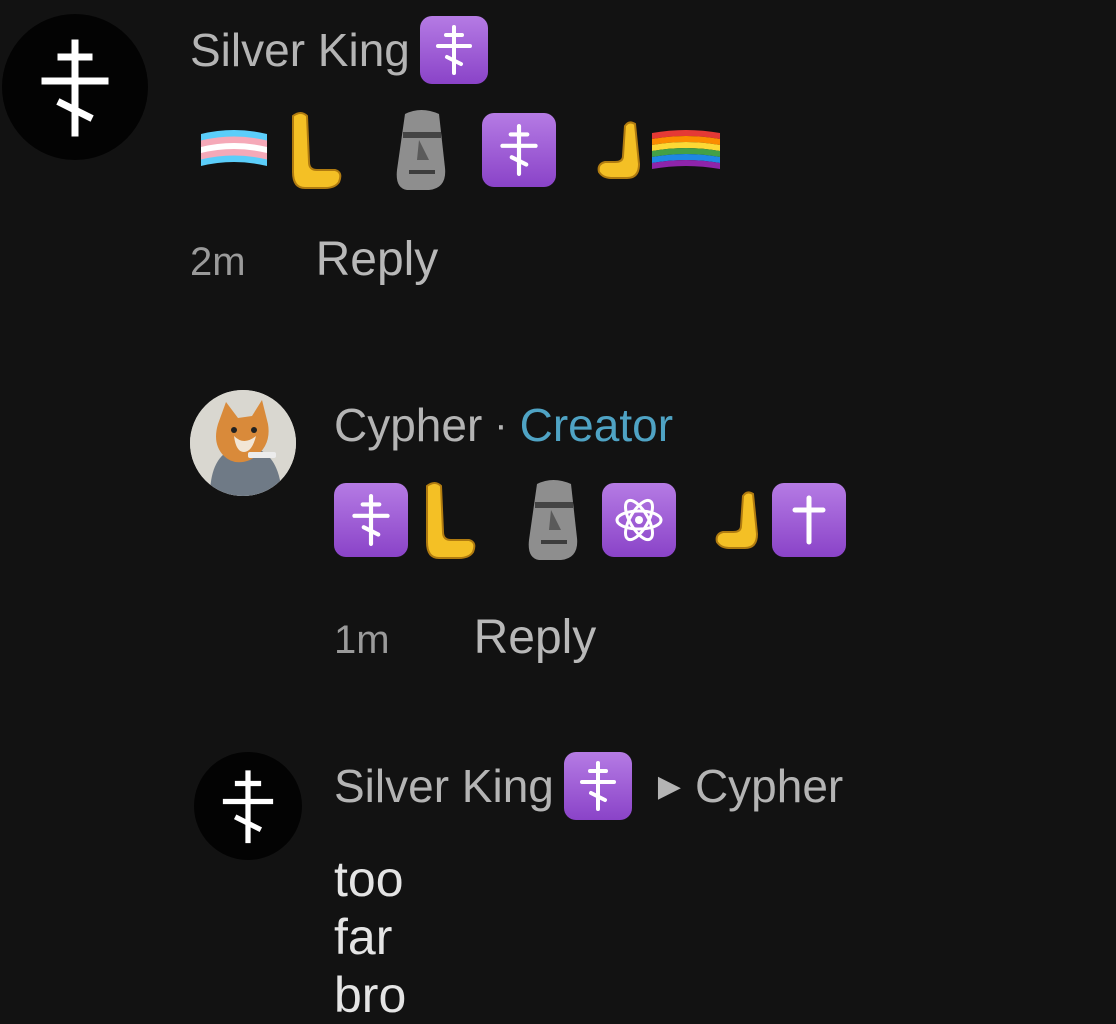 Image resolution: width=1116 pixels, height=1024 pixels. Describe the element at coordinates (218, 262) in the screenshot. I see `comment-timestamp: 2m` at that location.